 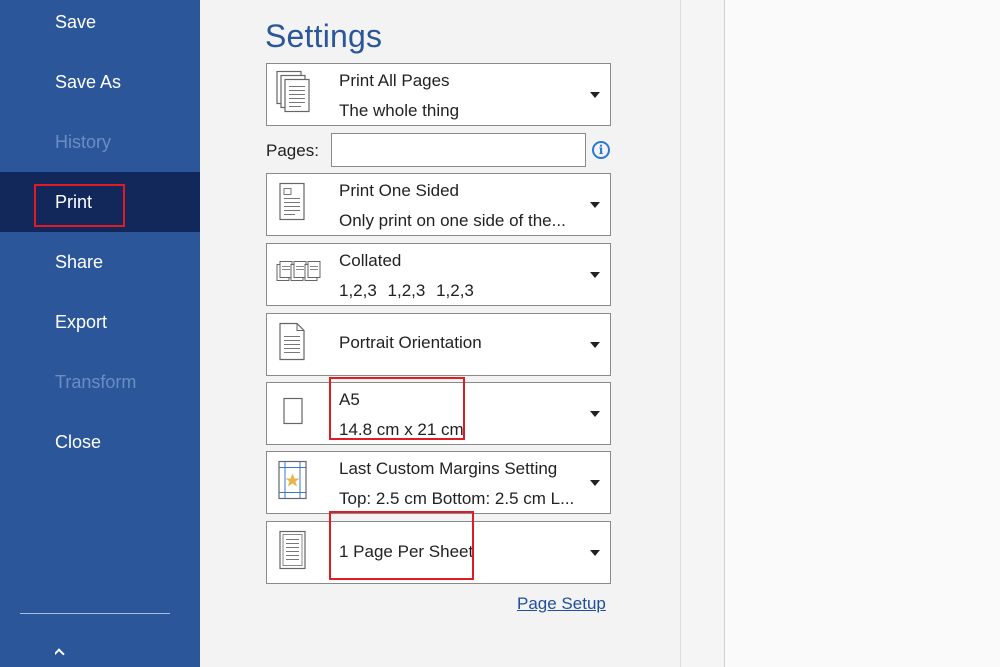 What do you see at coordinates (394, 81) in the screenshot?
I see `print-range-label: Print All Pages` at bounding box center [394, 81].